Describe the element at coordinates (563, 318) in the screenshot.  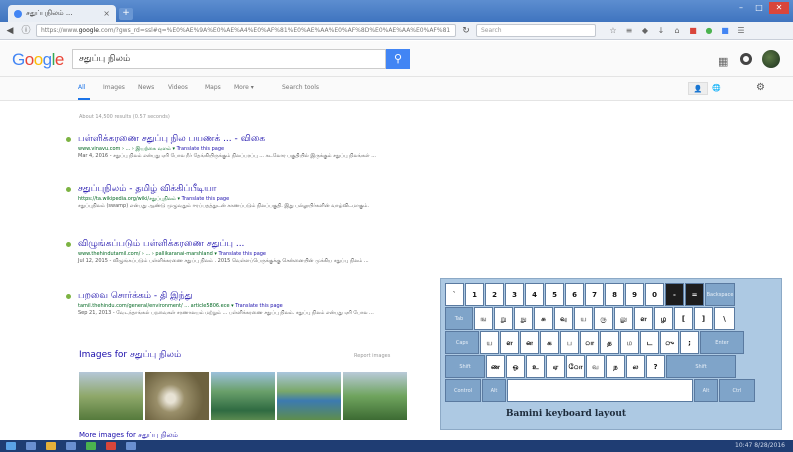
I see `keyboard-key: வு` at that location.